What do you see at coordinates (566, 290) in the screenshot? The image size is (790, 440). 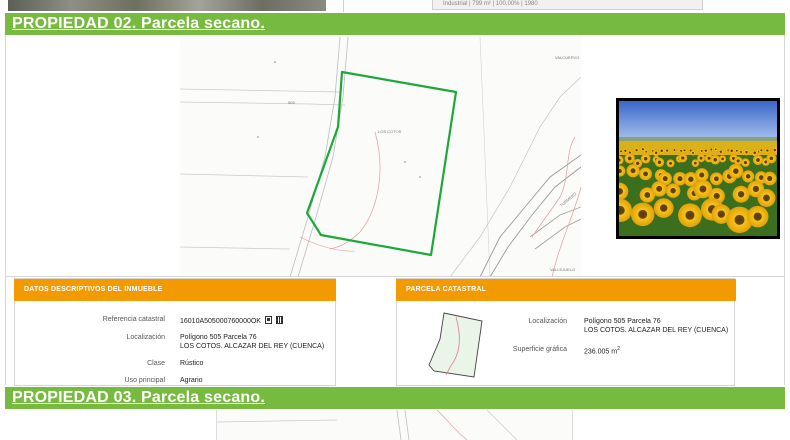 I see `cadastral-parcel-header: PARCELA CATASTRAL` at bounding box center [566, 290].